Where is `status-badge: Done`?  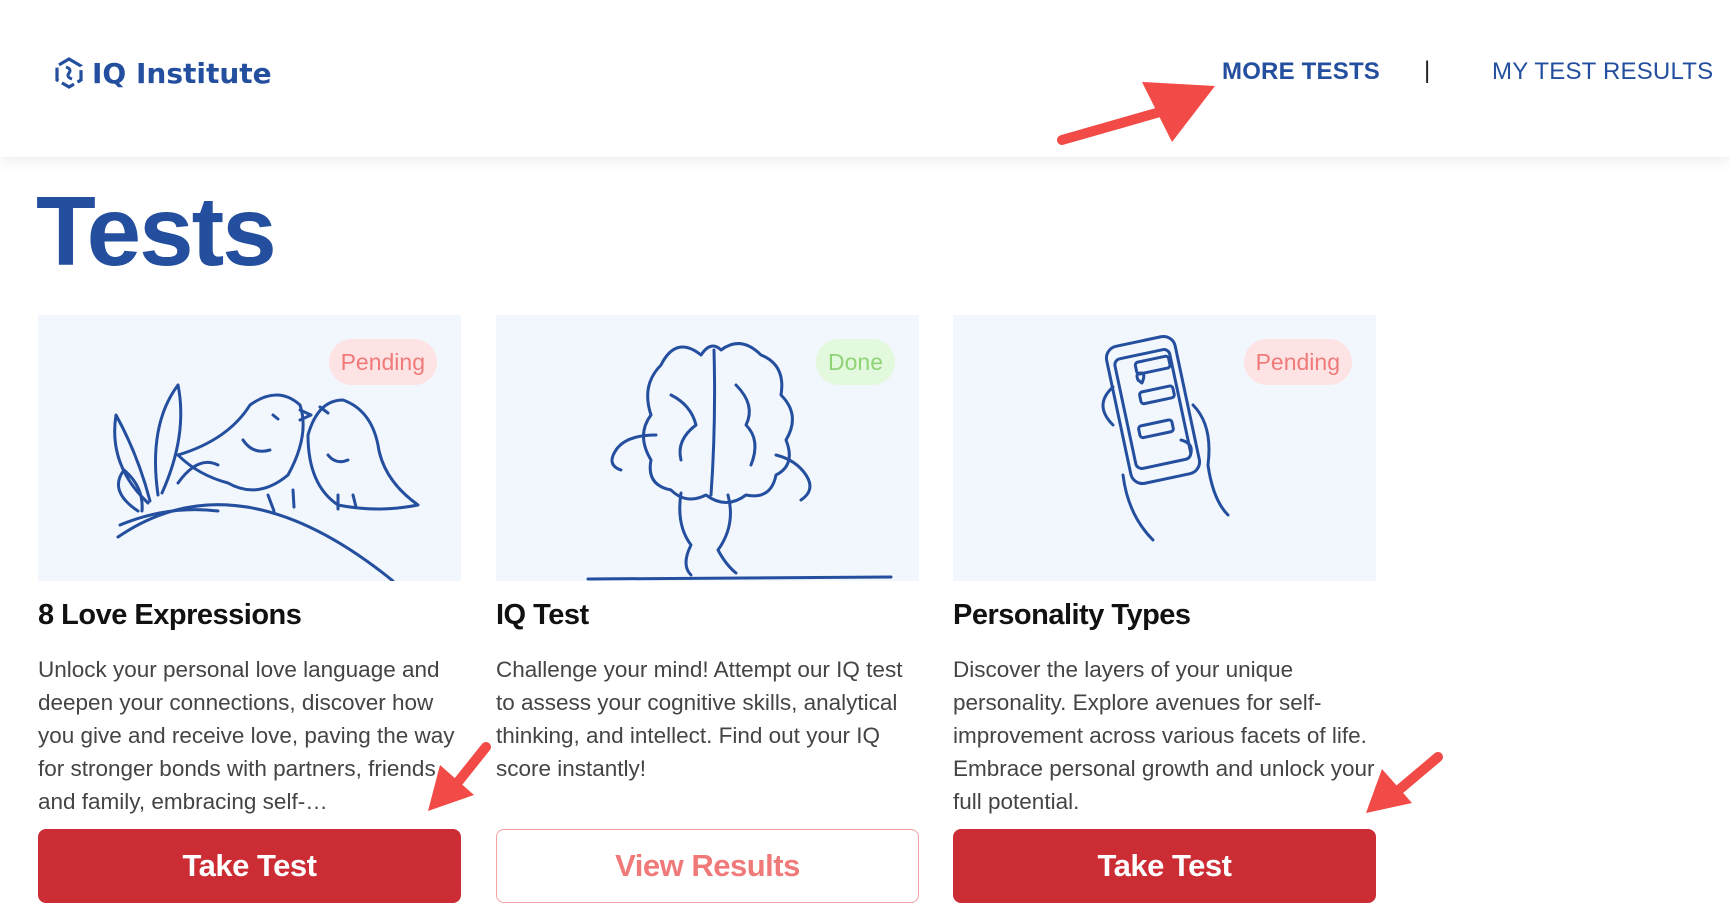
status-badge: Done is located at coordinates (855, 362).